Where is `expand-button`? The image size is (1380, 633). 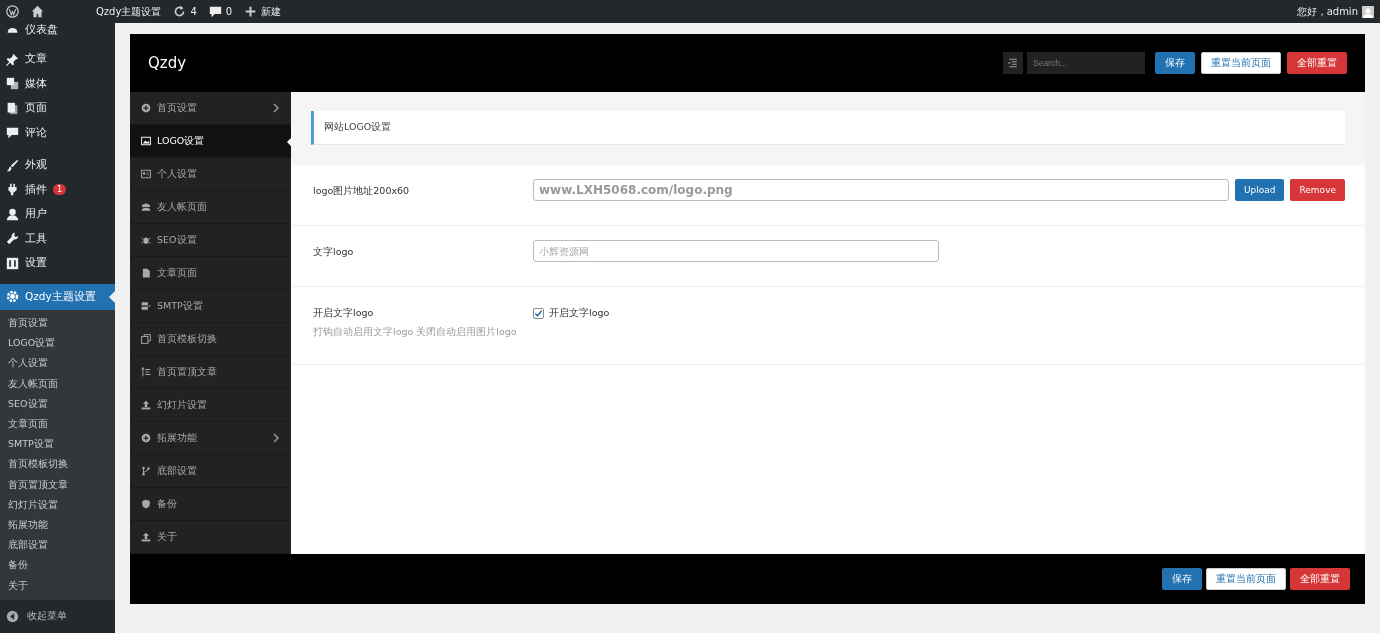 expand-button is located at coordinates (1013, 63).